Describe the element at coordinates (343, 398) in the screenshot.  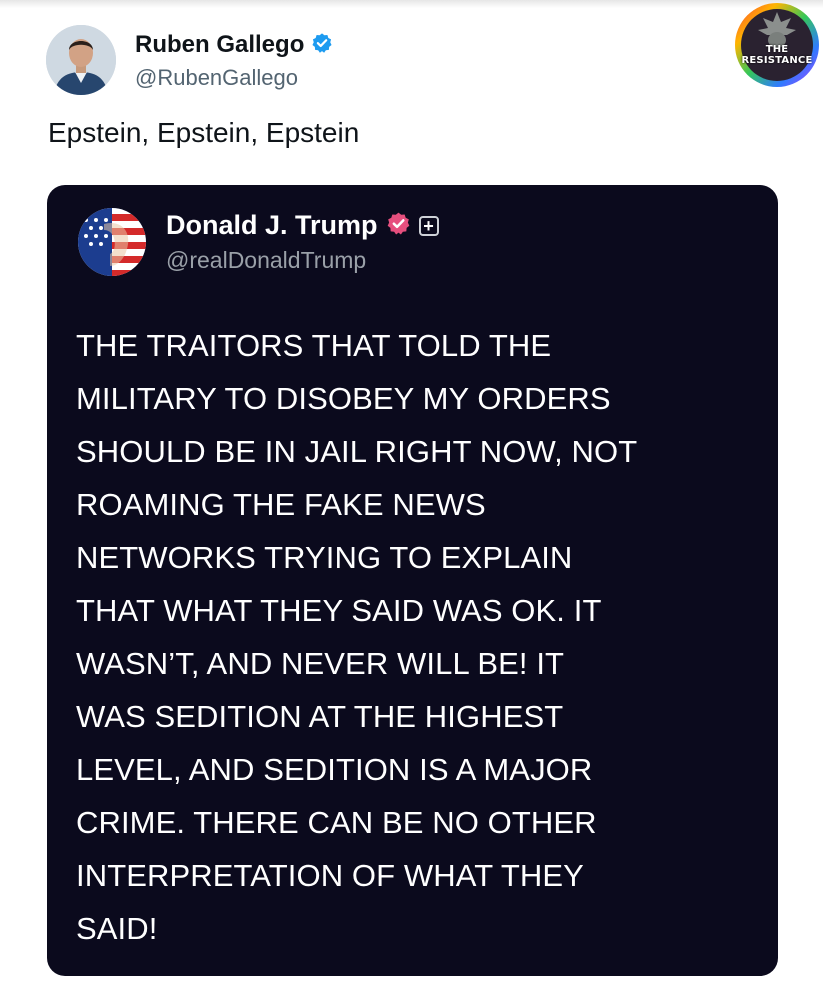
I see `quoted-text-line: MILITARY TO DISOBEY MY ORDERS` at that location.